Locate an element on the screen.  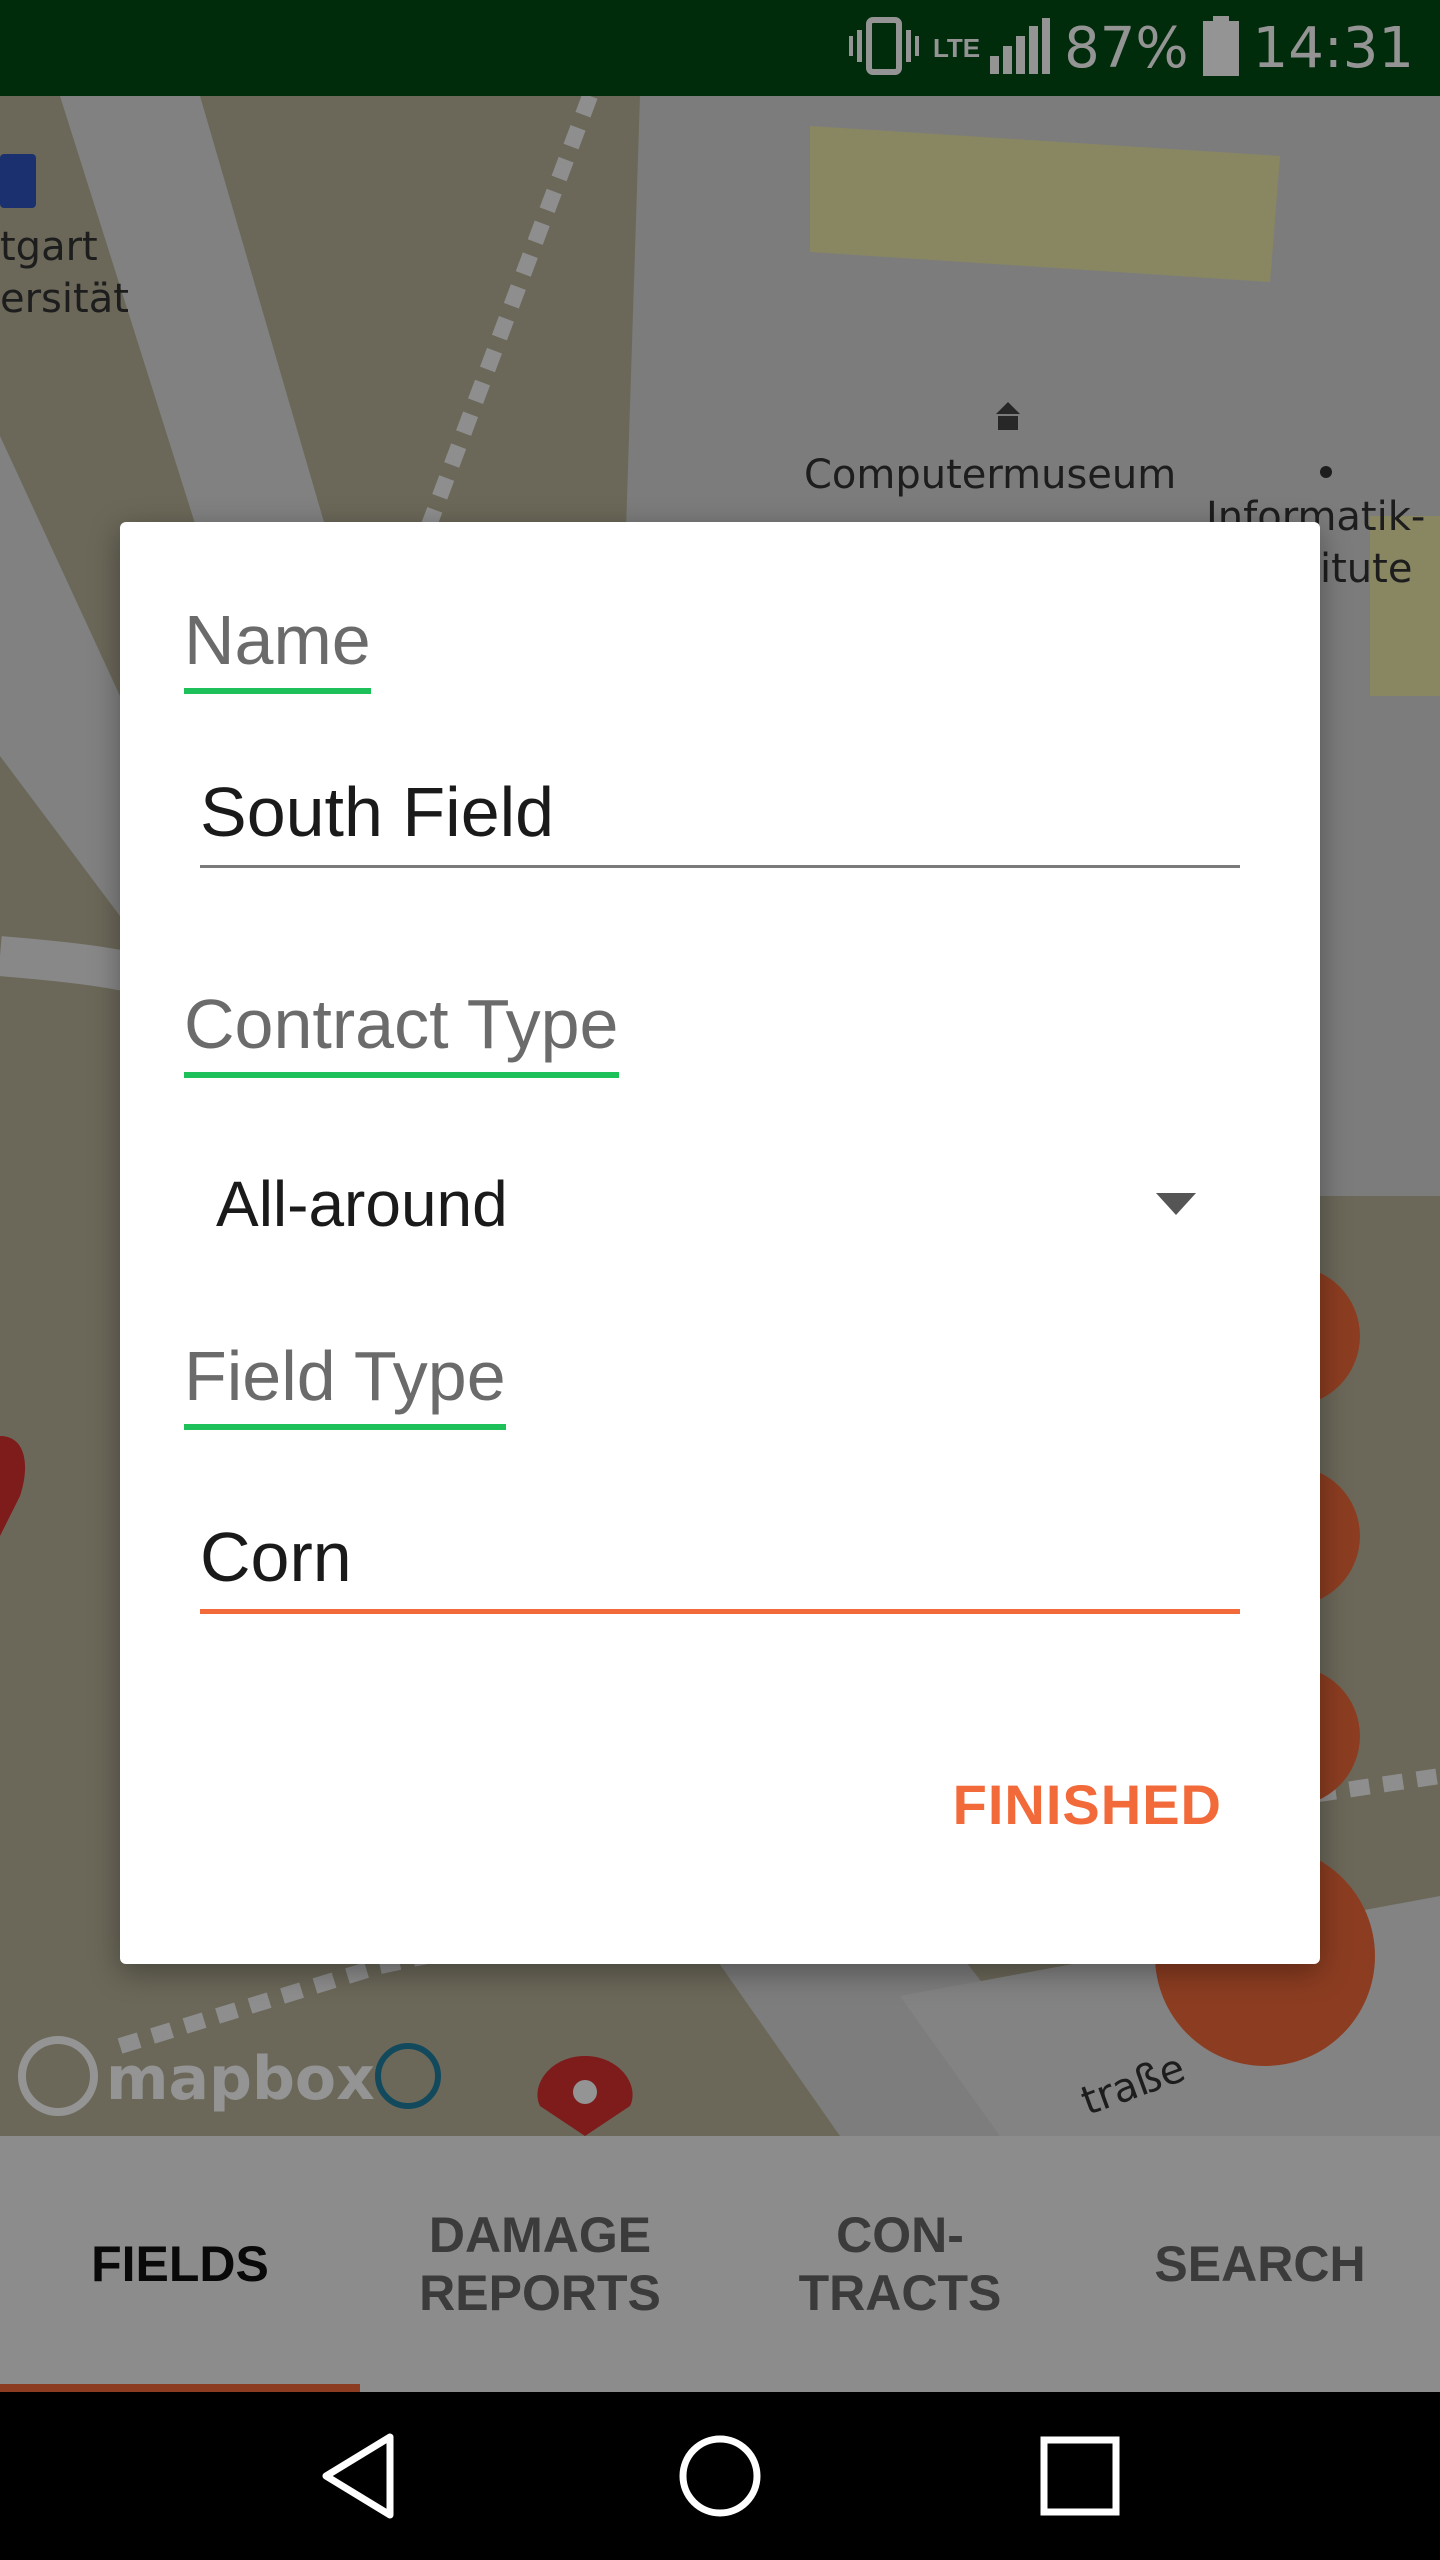
name-label: Name is located at coordinates (277, 646).